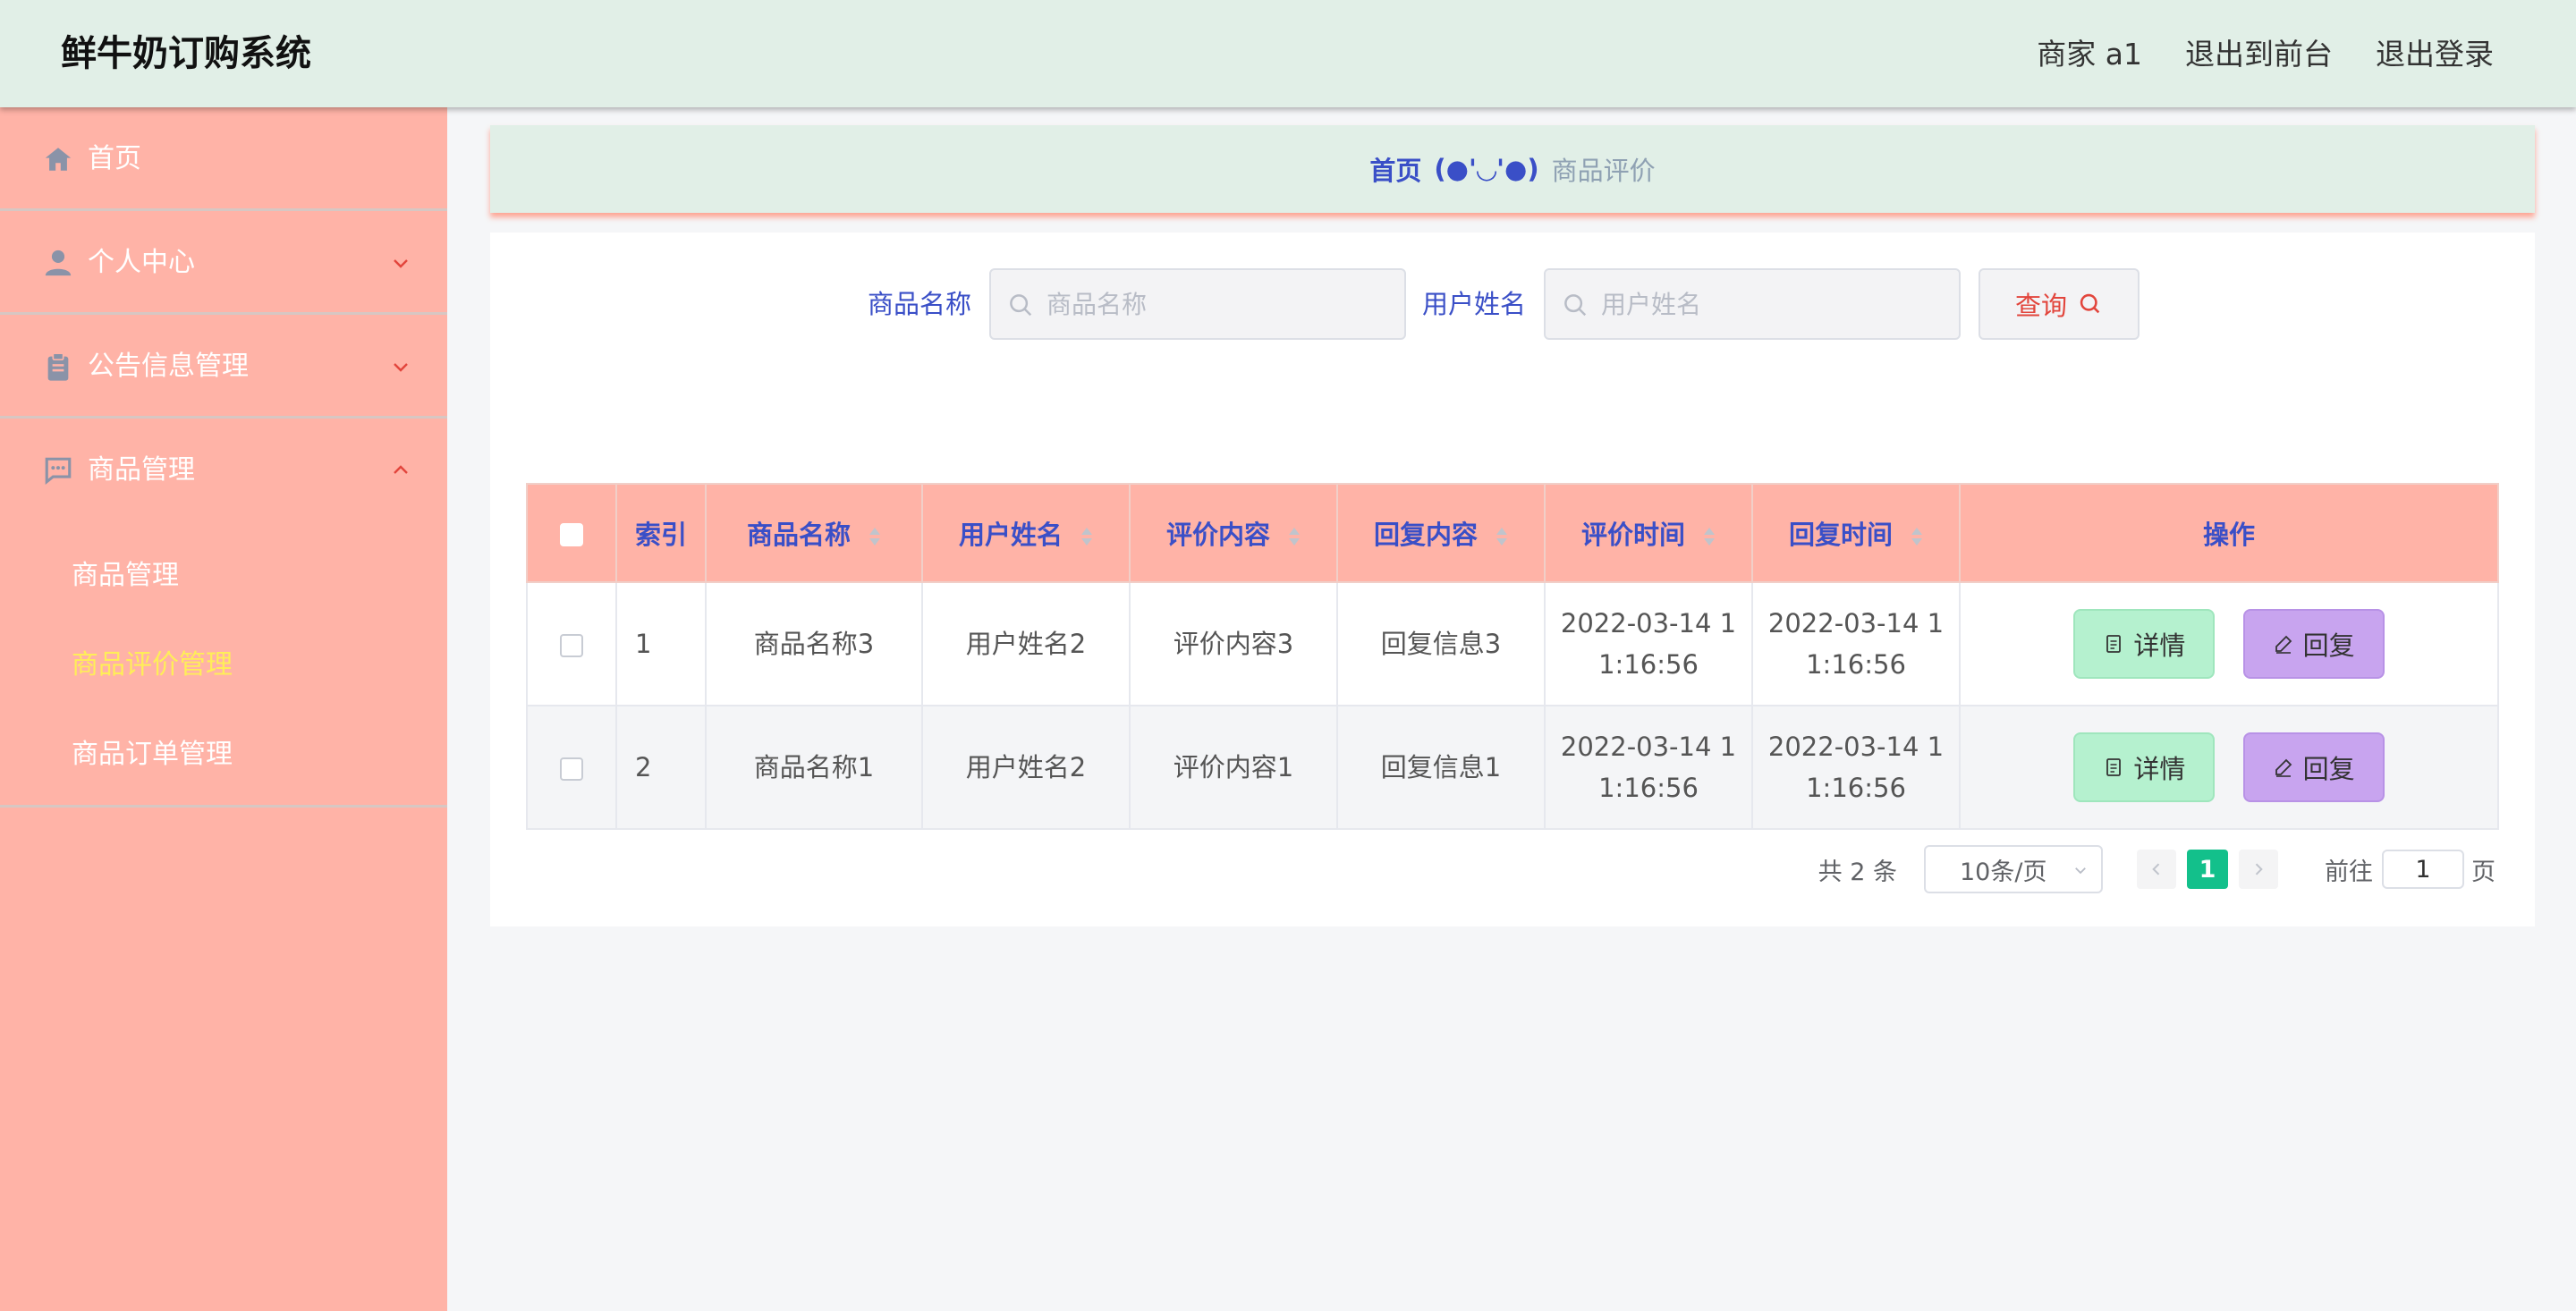  What do you see at coordinates (1217, 535) in the screenshot?
I see `column-header-label: 评价内容` at bounding box center [1217, 535].